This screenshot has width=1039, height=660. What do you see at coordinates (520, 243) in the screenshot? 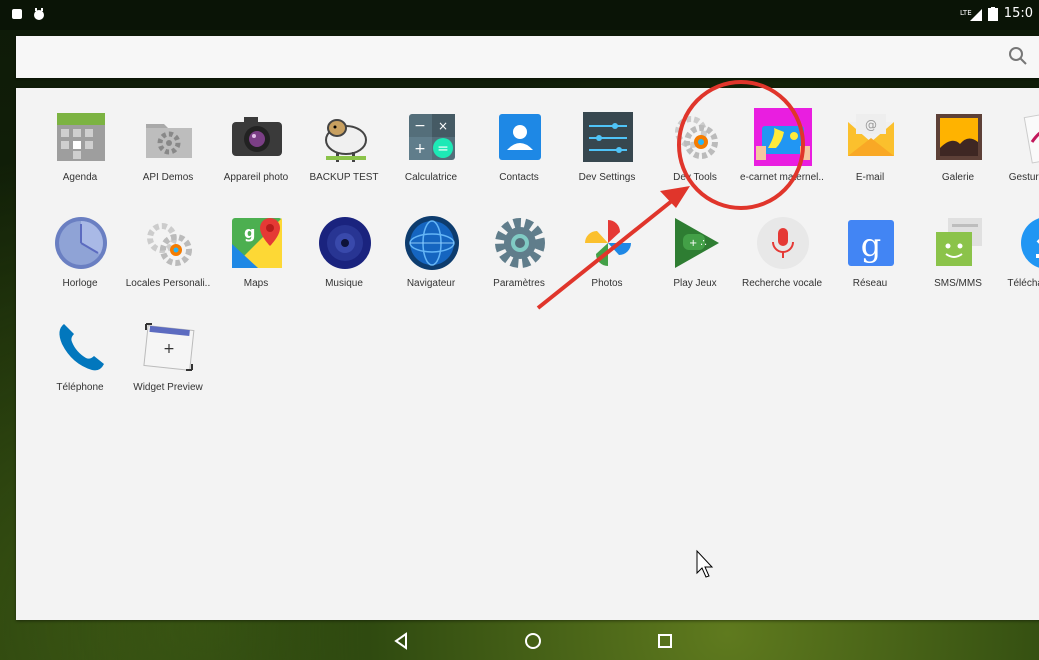
I see `settings-gear-icon` at bounding box center [520, 243].